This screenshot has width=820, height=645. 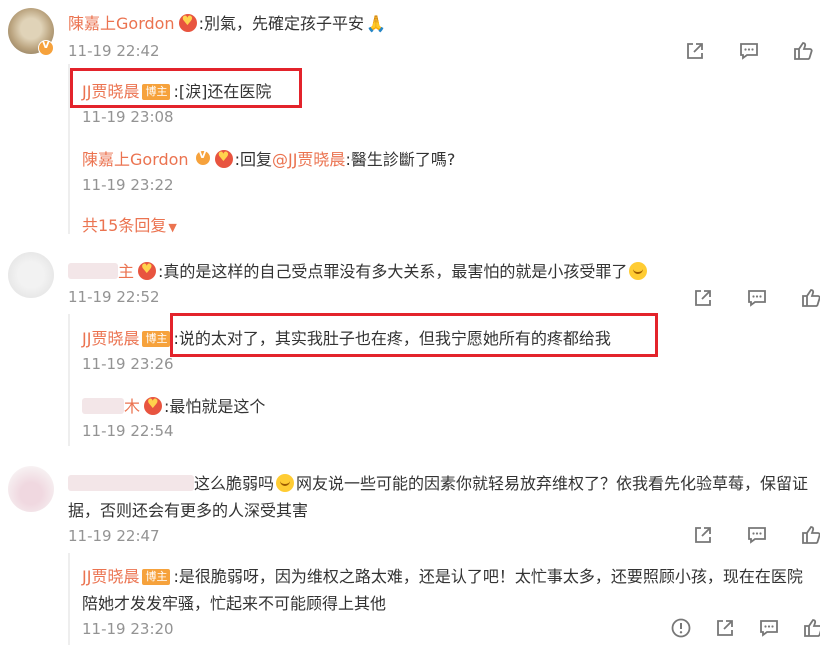 I want to click on reply-text: :[淚]还在医院, so click(x=222, y=91).